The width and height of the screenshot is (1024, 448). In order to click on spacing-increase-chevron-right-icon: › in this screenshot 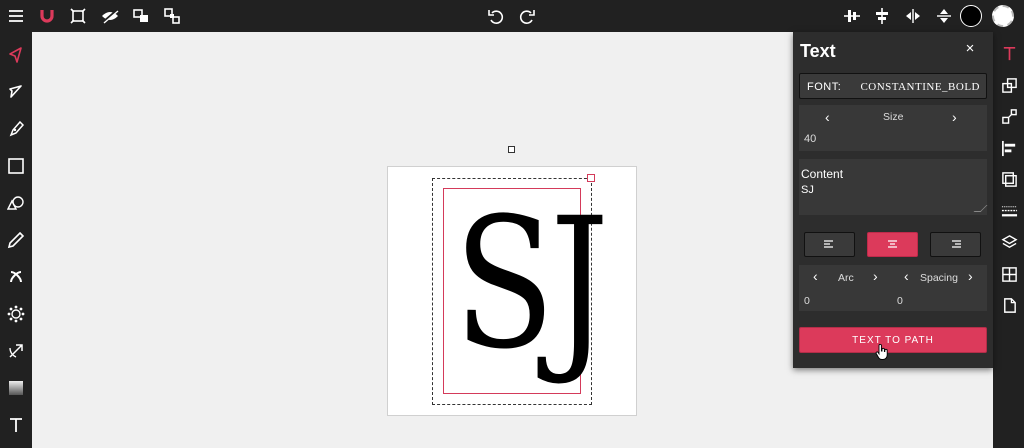, I will do `click(970, 276)`.